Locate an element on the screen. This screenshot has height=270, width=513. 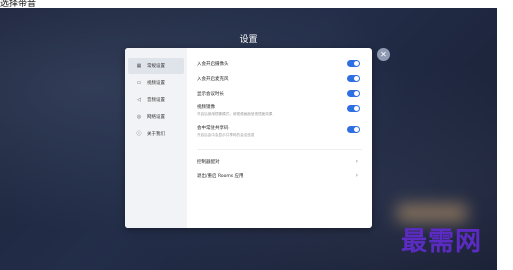
sidebar-item-label: 音频设置 is located at coordinates (156, 100).